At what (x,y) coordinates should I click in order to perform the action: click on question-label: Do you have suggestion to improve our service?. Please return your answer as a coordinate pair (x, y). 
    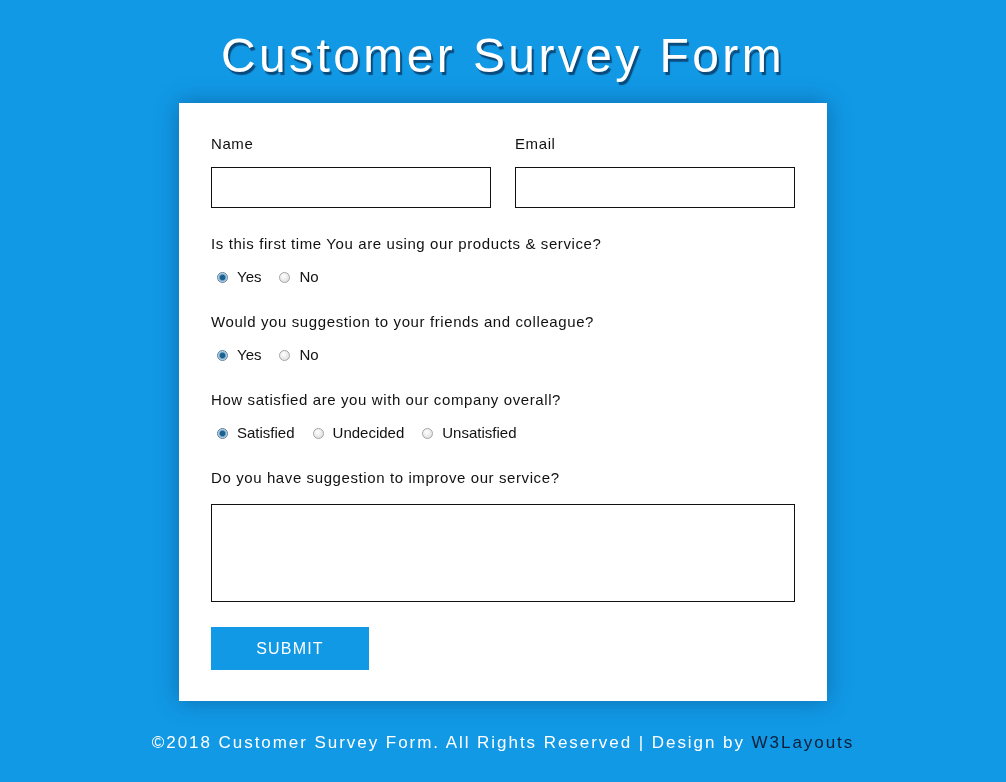
    Looking at the image, I should click on (385, 478).